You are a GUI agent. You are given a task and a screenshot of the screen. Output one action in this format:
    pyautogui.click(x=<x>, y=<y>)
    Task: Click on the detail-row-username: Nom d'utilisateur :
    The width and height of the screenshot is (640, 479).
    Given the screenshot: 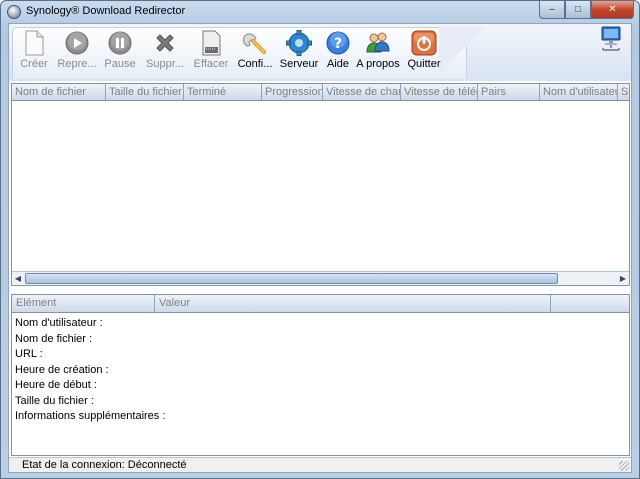 What is the action you would take?
    pyautogui.click(x=59, y=323)
    